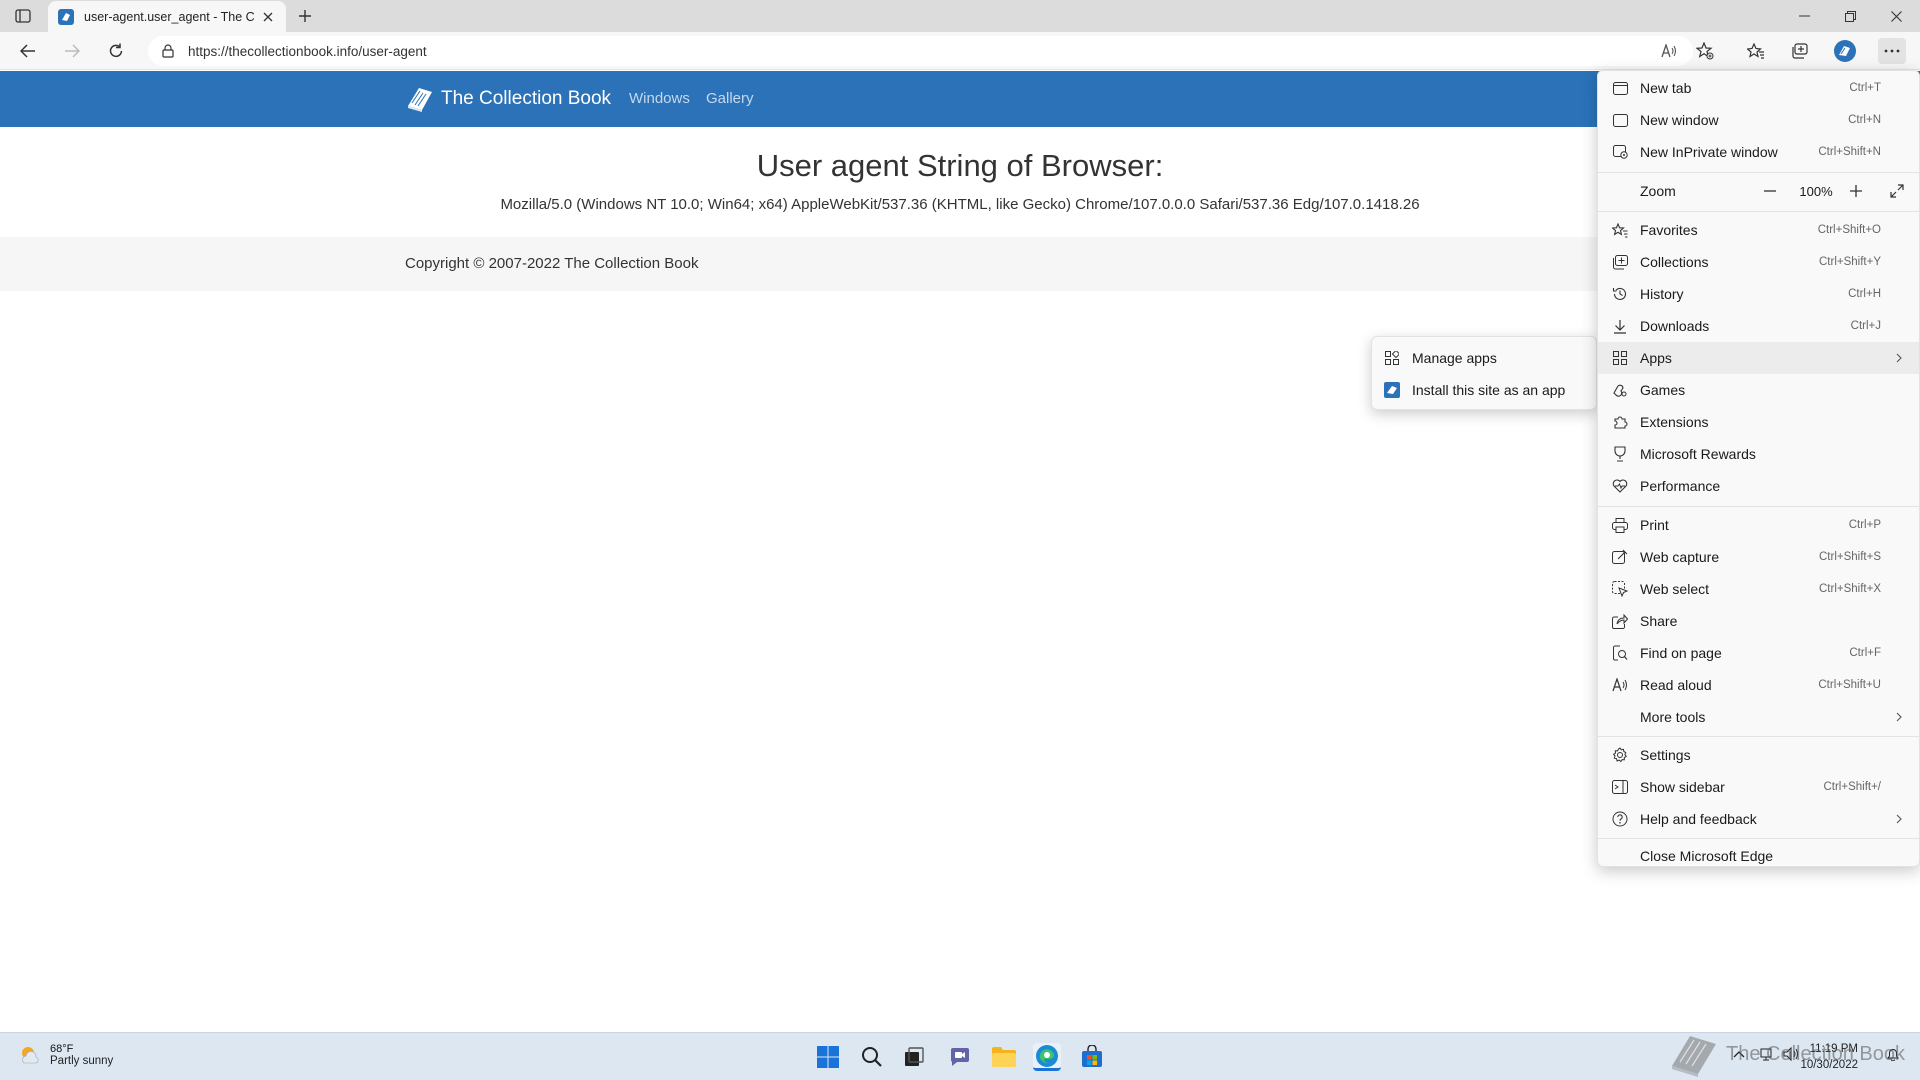 The width and height of the screenshot is (1920, 1080). I want to click on start-button, so click(828, 1057).